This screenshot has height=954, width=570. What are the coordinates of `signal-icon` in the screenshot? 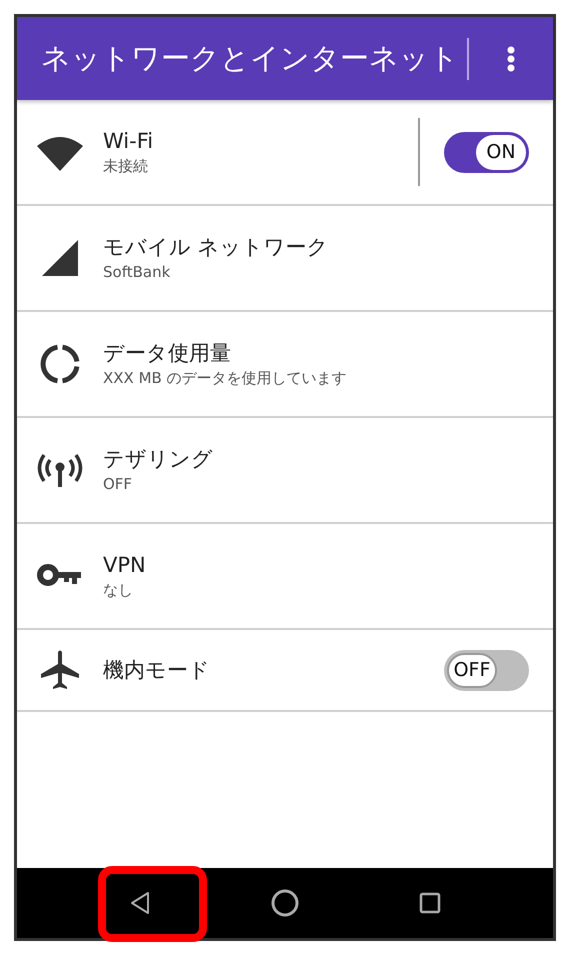 It's located at (60, 258).